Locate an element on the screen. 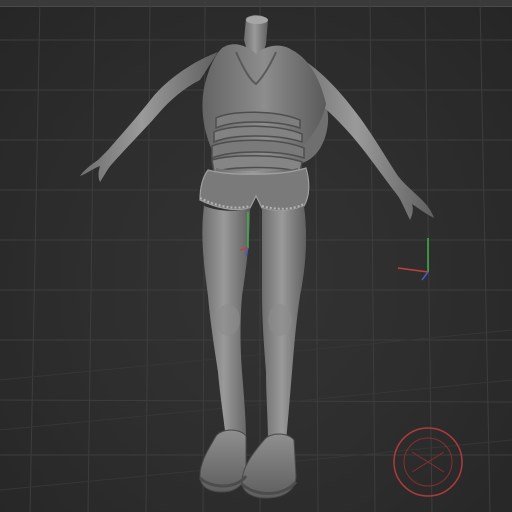 Image resolution: width=512 pixels, height=512 pixels. neck-cap is located at coordinates (257, 20).